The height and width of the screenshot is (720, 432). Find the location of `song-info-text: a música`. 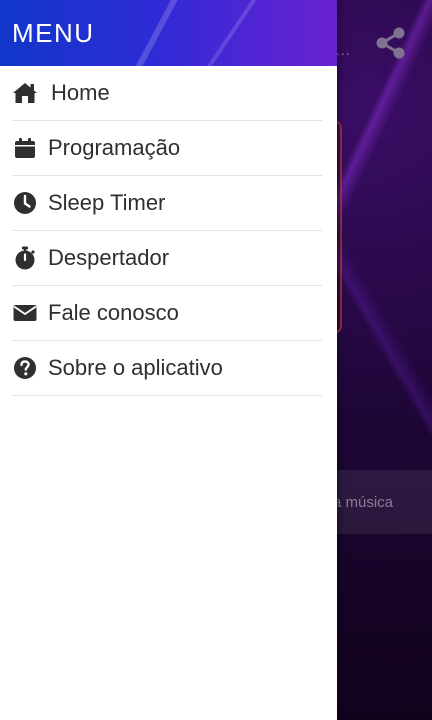

song-info-text: a música is located at coordinates (363, 502).